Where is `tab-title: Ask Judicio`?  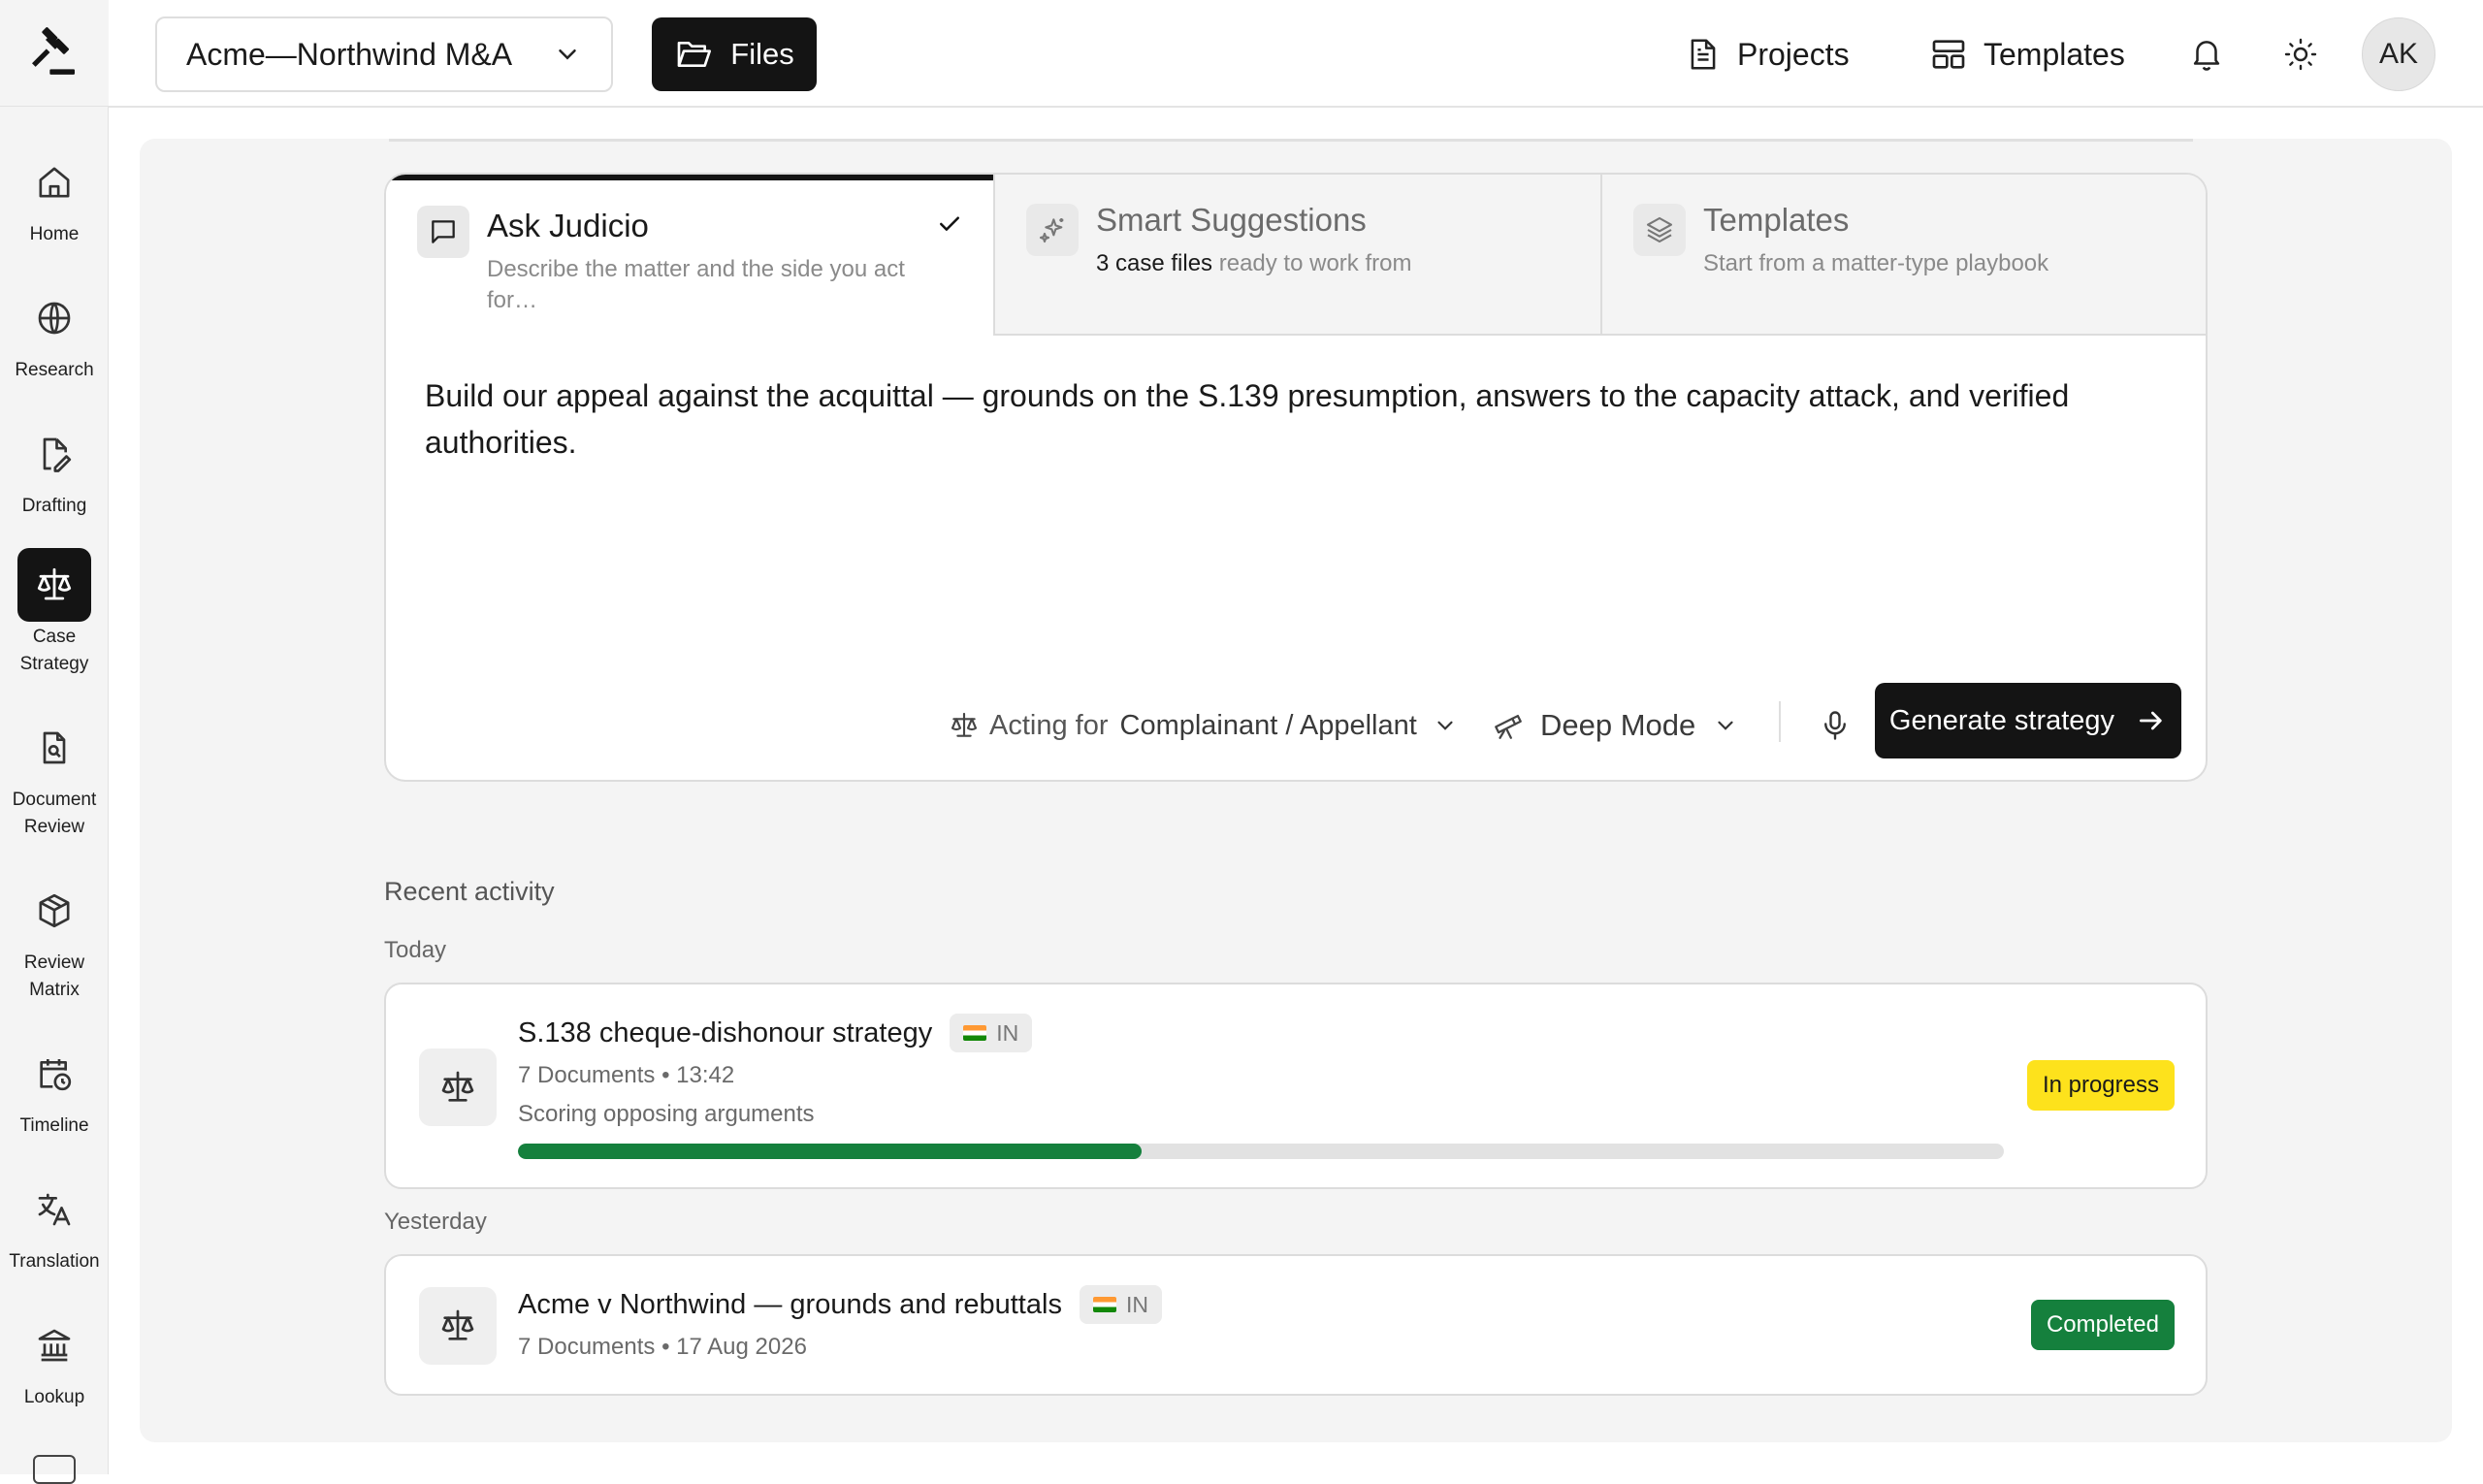
tab-title: Ask Judicio is located at coordinates (568, 225).